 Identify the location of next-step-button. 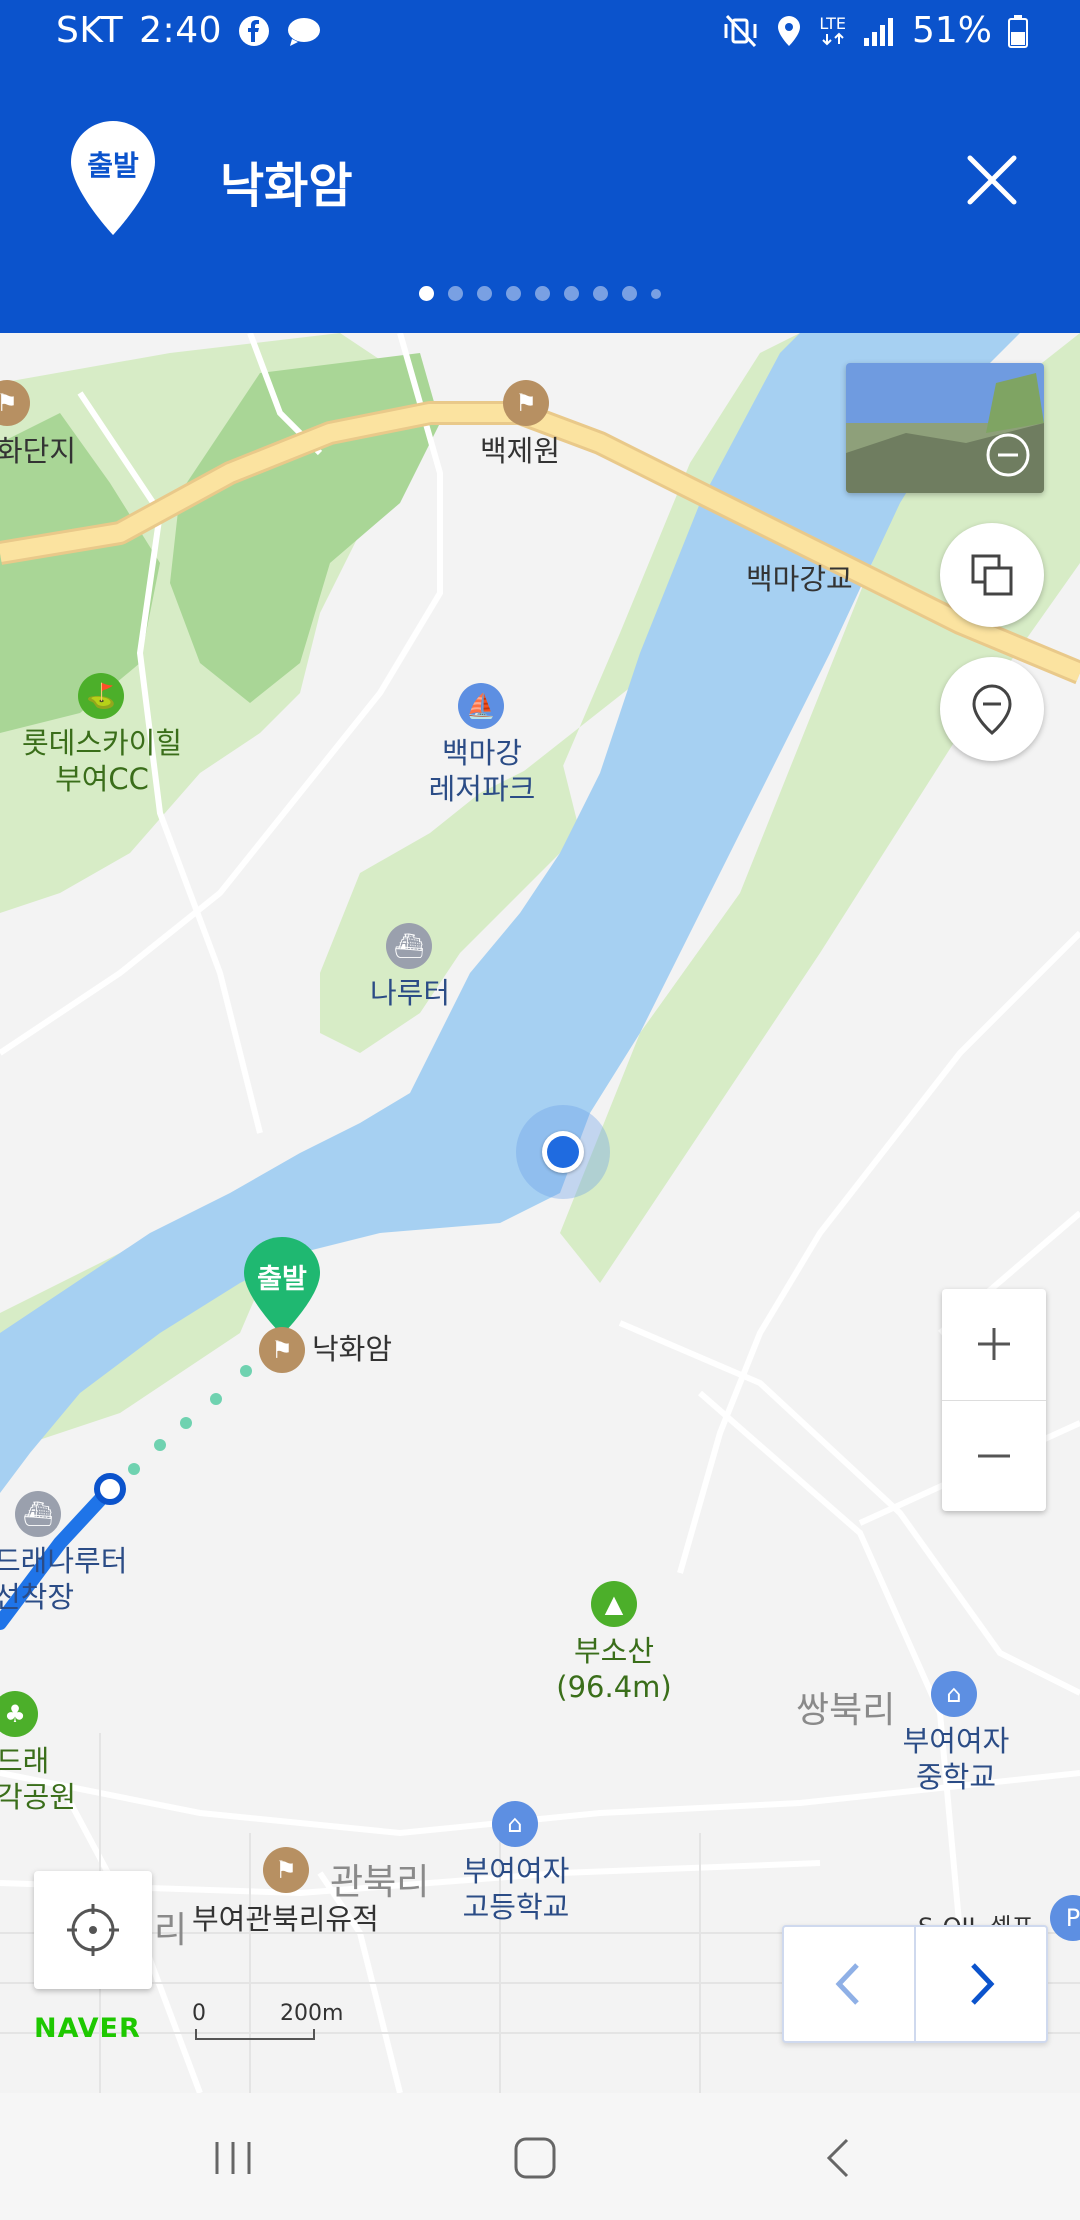
(981, 1984).